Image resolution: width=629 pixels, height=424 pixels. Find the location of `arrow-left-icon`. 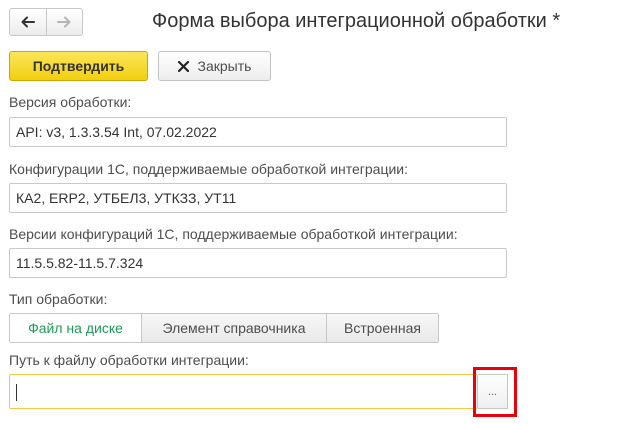

arrow-left-icon is located at coordinates (28, 22).